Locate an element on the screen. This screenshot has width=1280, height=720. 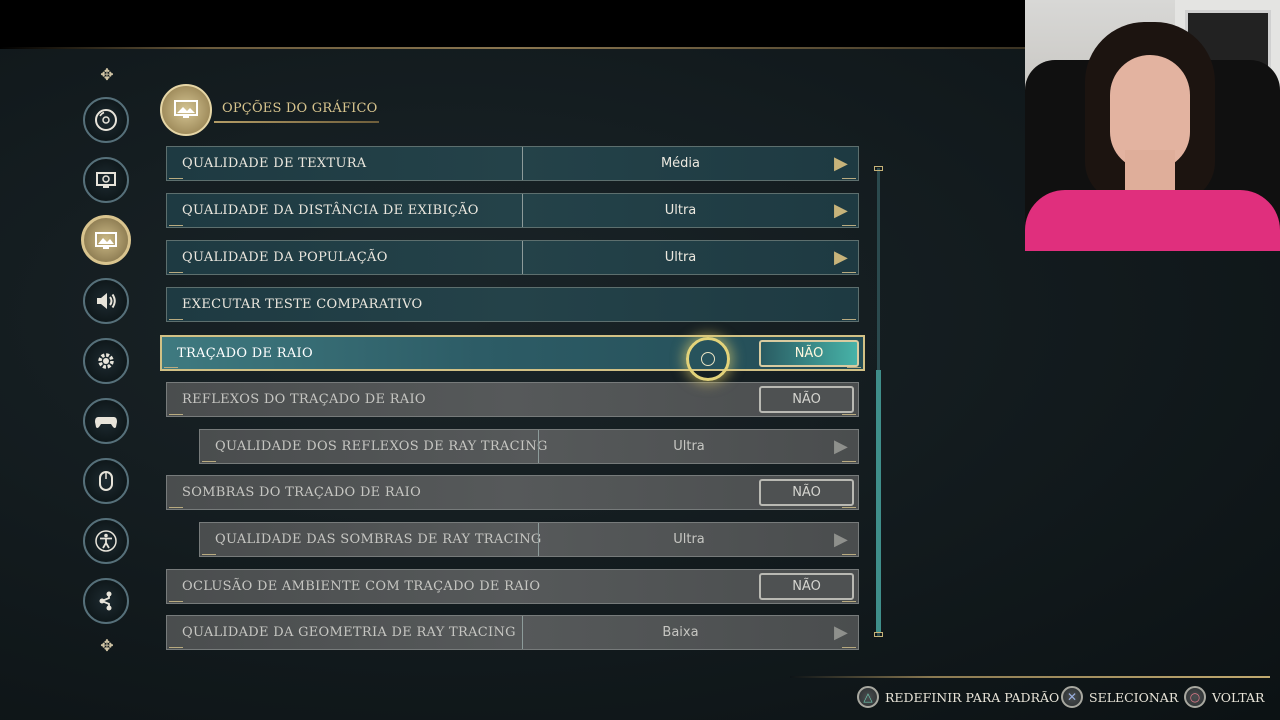
accessibility-icon is located at coordinates (106, 541).